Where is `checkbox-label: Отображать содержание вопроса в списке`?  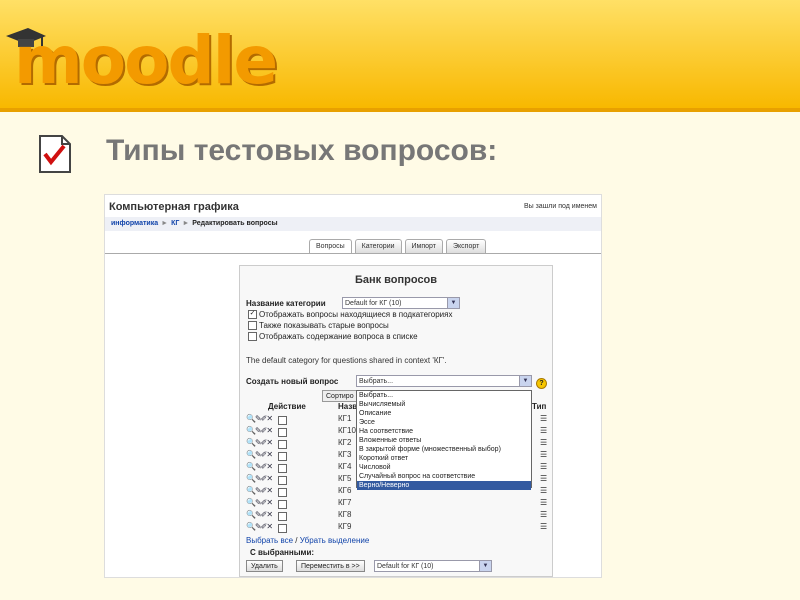
checkbox-label: Отображать содержание вопроса в списке is located at coordinates (338, 336).